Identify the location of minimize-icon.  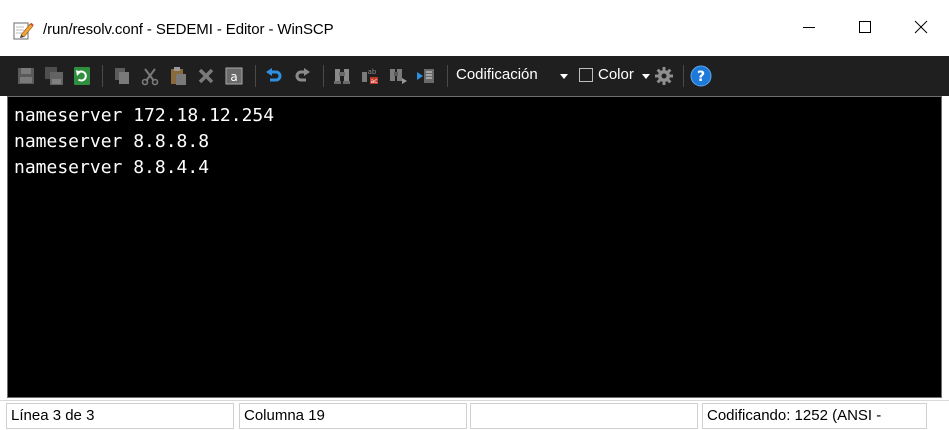
(809, 28).